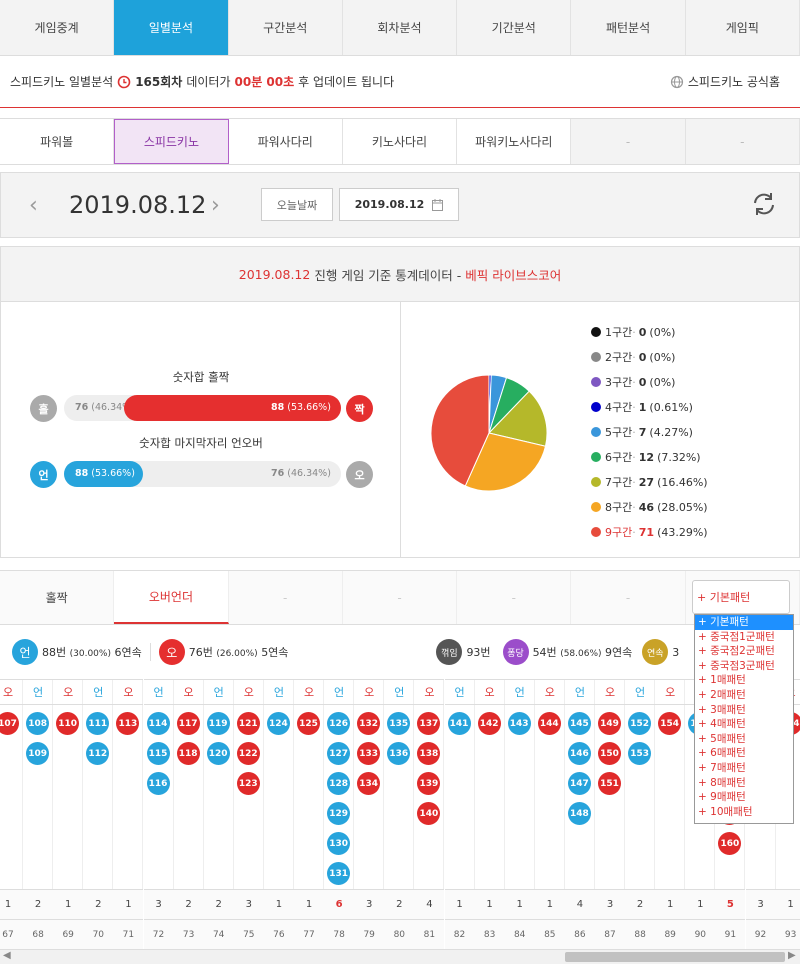 The image size is (800, 964). I want to click on next-date-icon: ›, so click(215, 205).